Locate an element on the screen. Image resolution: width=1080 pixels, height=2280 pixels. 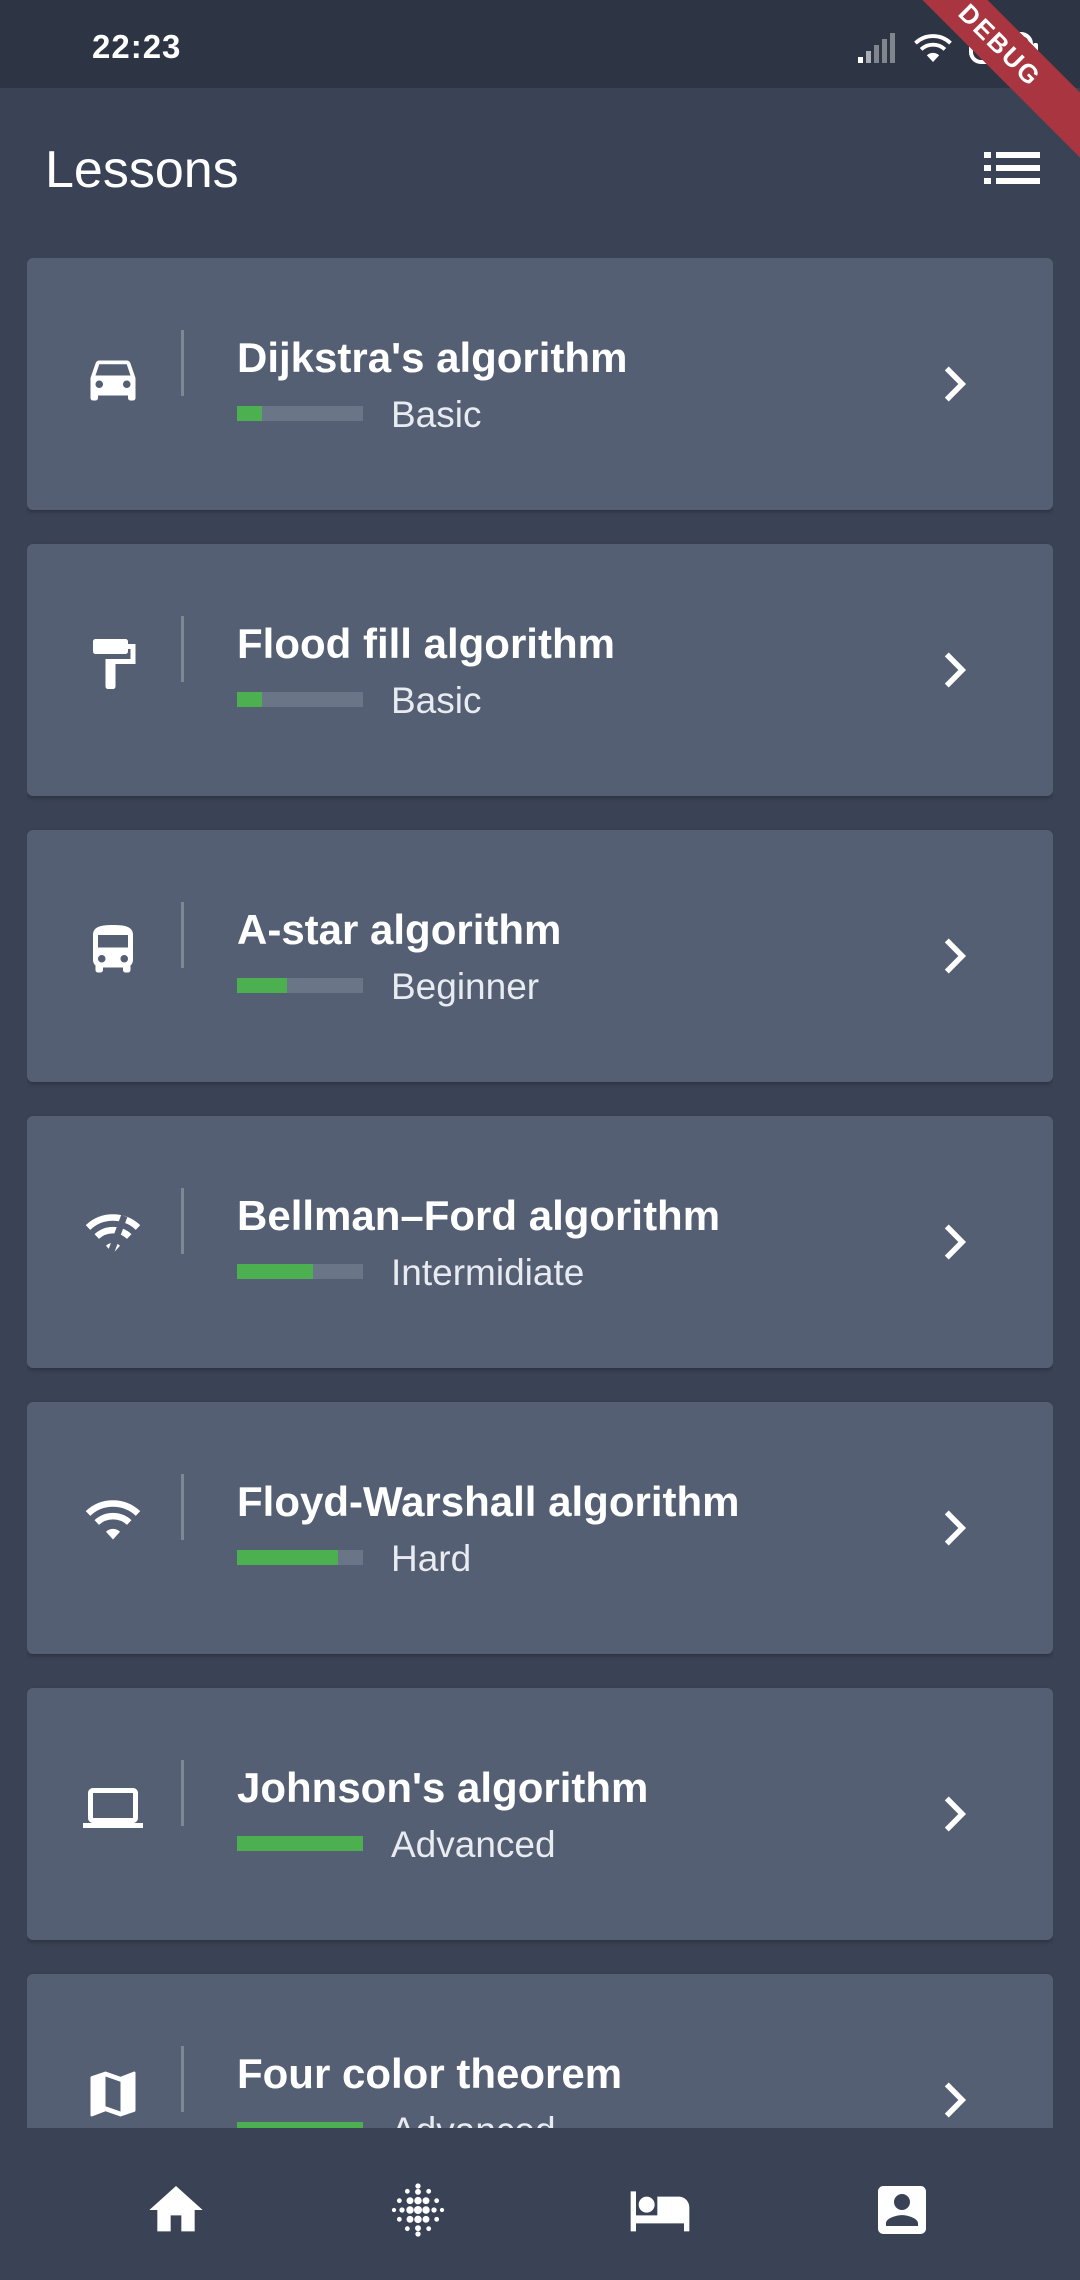
account-box-icon is located at coordinates (902, 2210).